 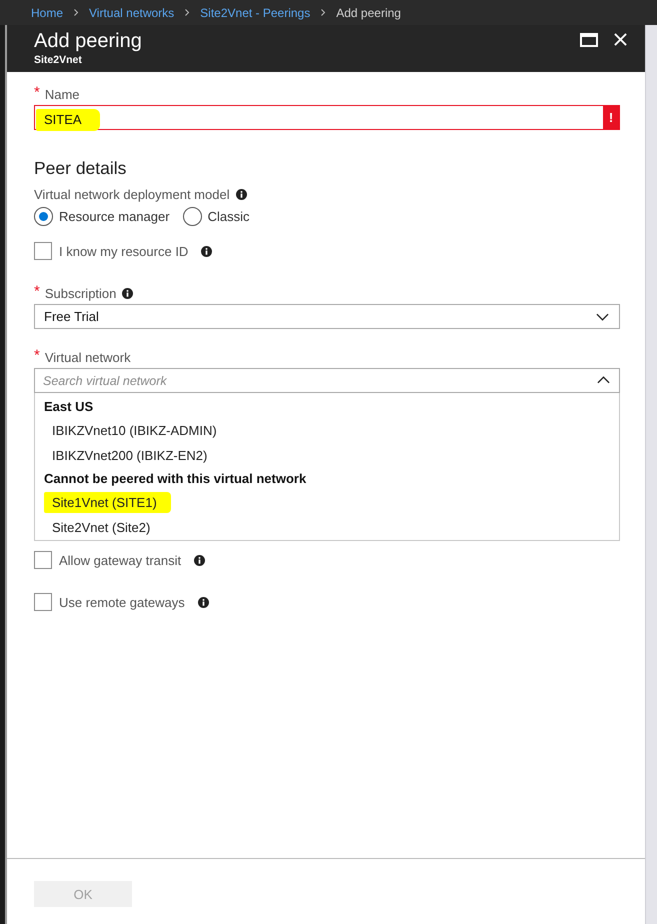 I want to click on field-label: Name, so click(x=62, y=94).